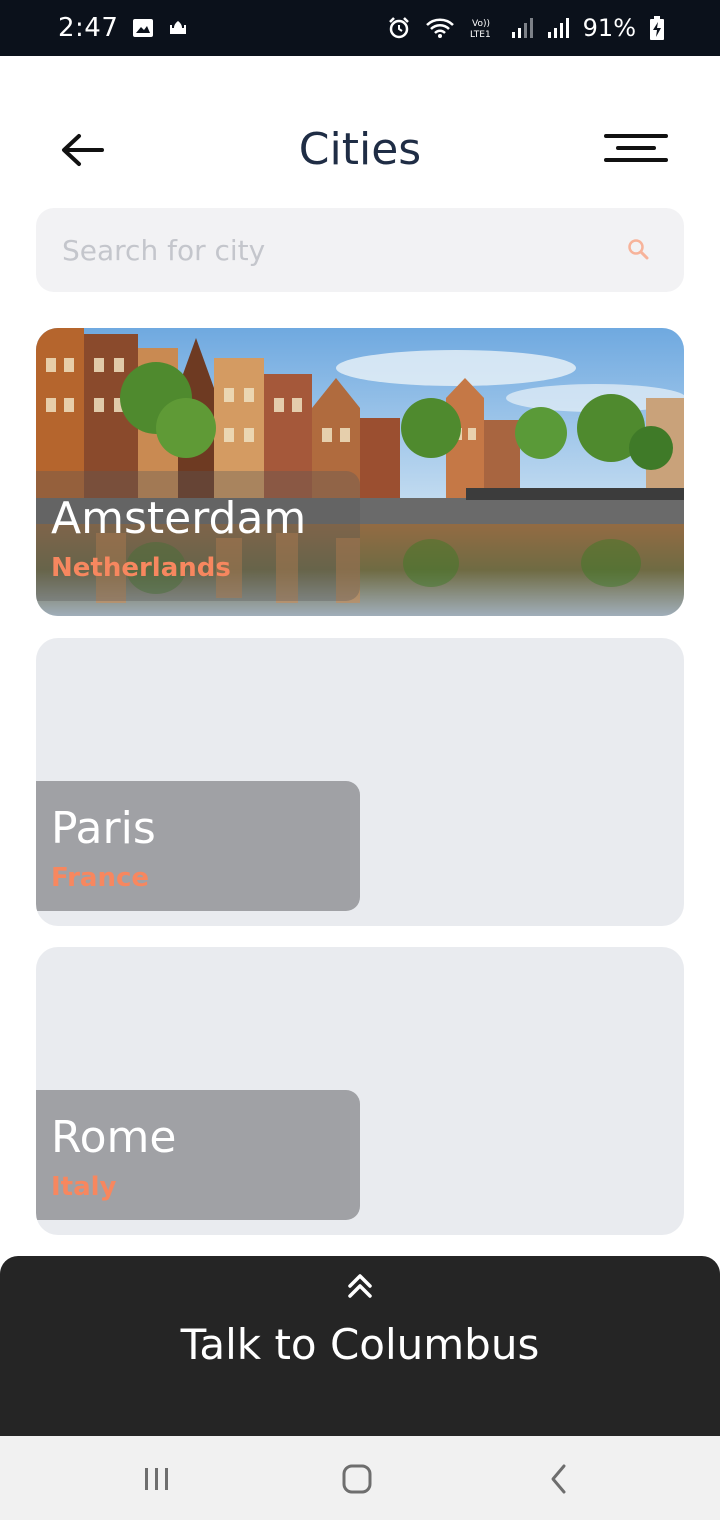 The height and width of the screenshot is (1520, 720). What do you see at coordinates (157, 1479) in the screenshot?
I see `recents-icon` at bounding box center [157, 1479].